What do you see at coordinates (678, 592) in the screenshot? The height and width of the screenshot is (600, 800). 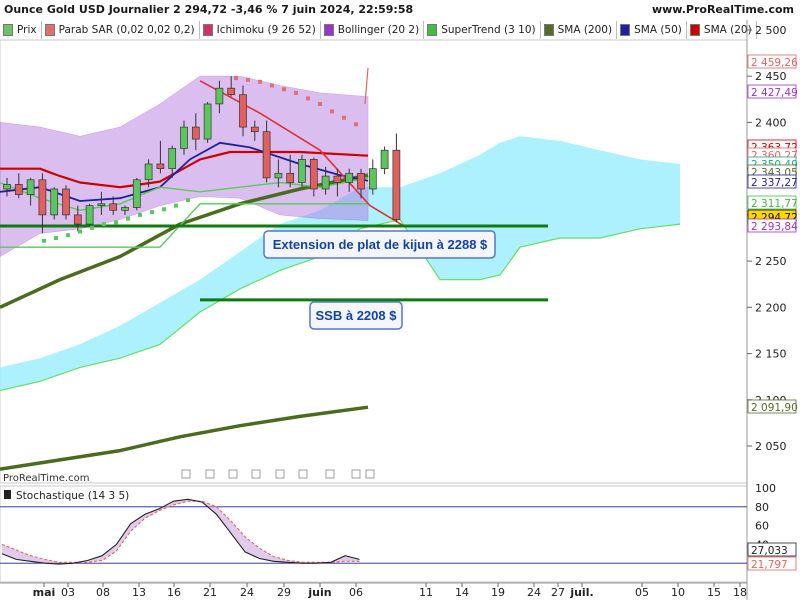 I see `x-tick-label: 10` at bounding box center [678, 592].